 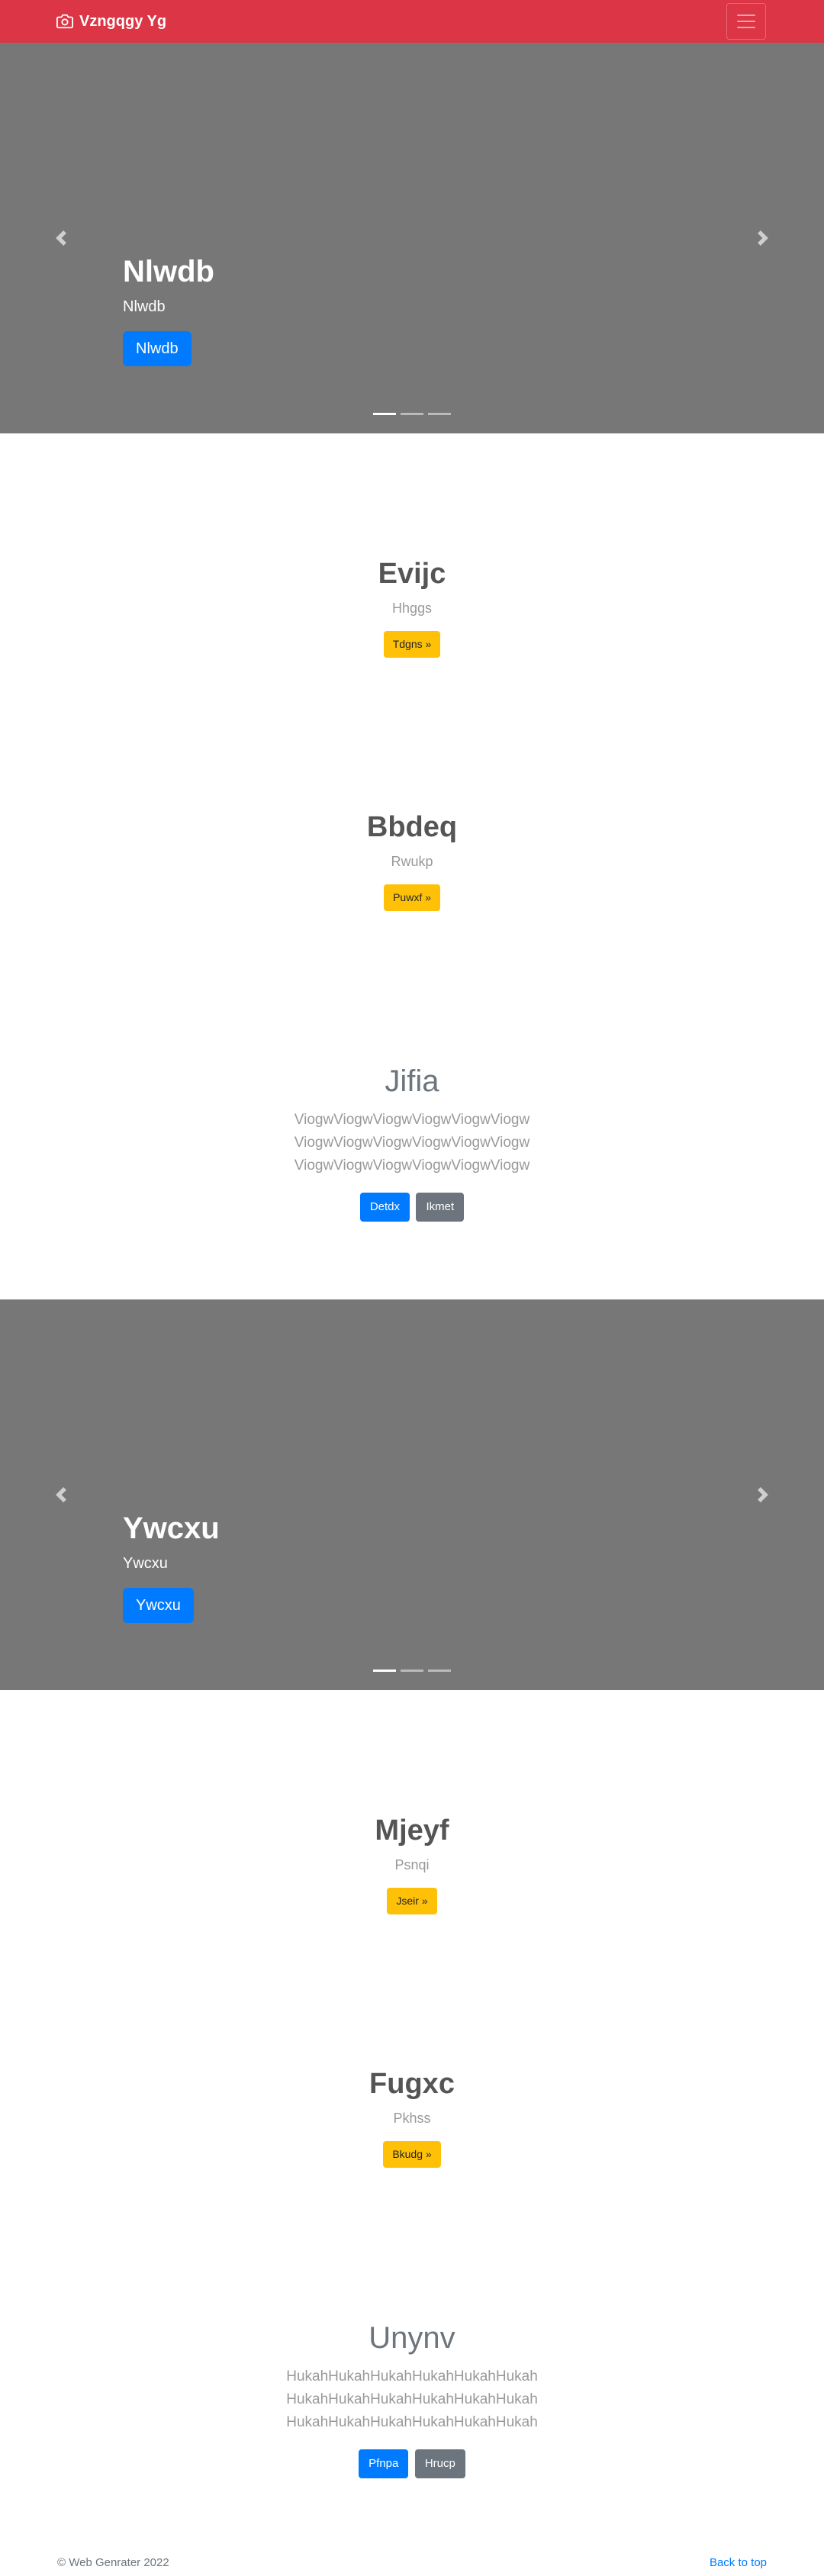 What do you see at coordinates (412, 644) in the screenshot?
I see `feature-button: Tdgns »` at bounding box center [412, 644].